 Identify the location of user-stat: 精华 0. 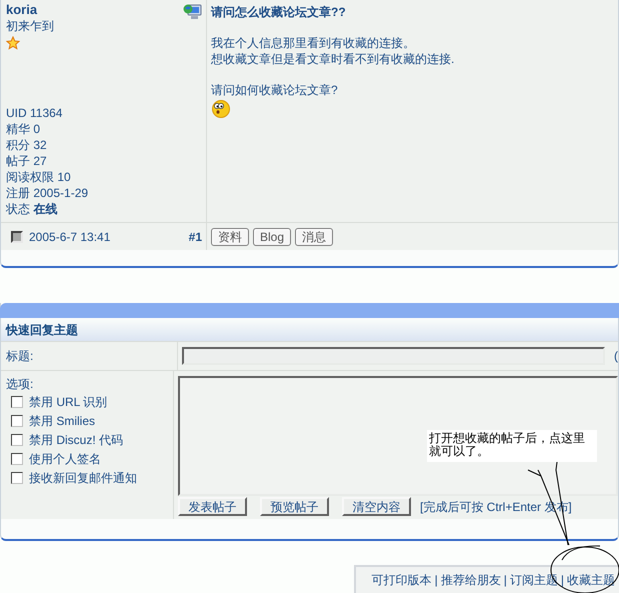
(23, 129).